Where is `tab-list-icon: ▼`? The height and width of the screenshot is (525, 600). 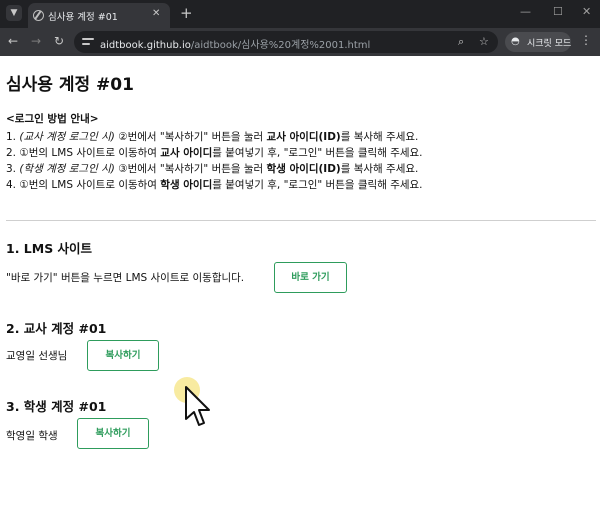 tab-list-icon: ▼ is located at coordinates (14, 13).